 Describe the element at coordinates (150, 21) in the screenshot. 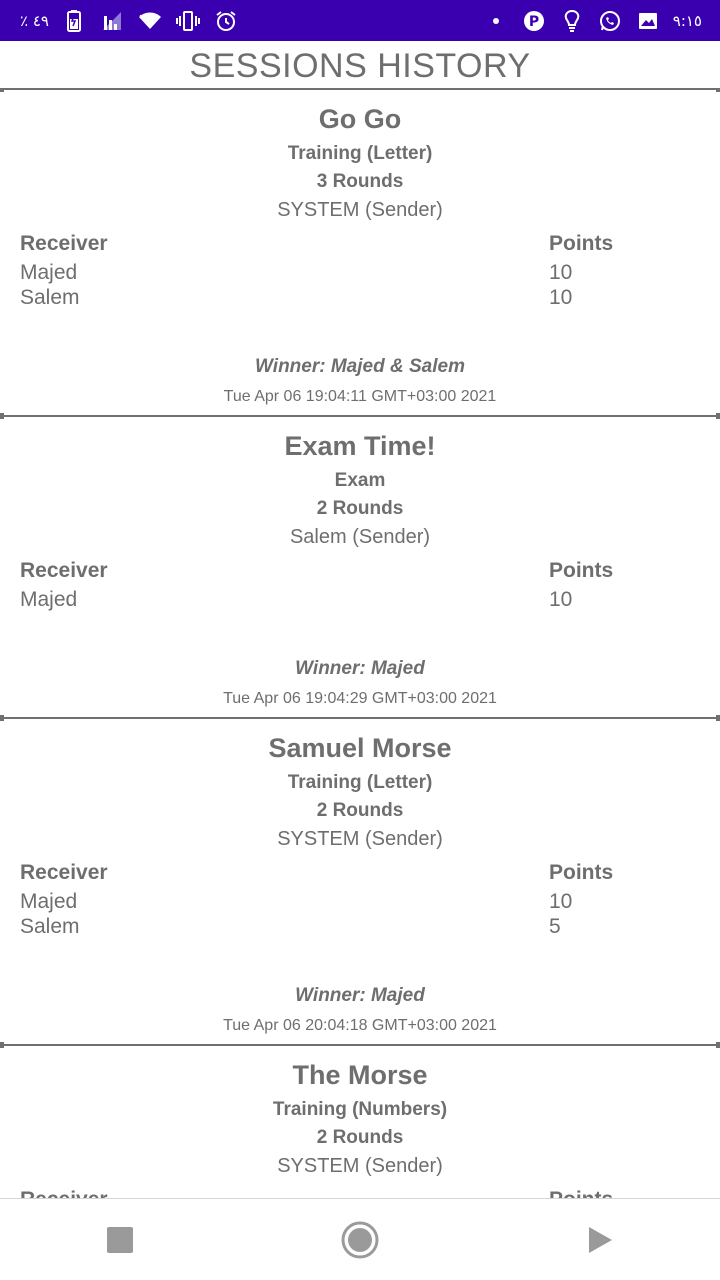

I see `wifi-icon` at that location.